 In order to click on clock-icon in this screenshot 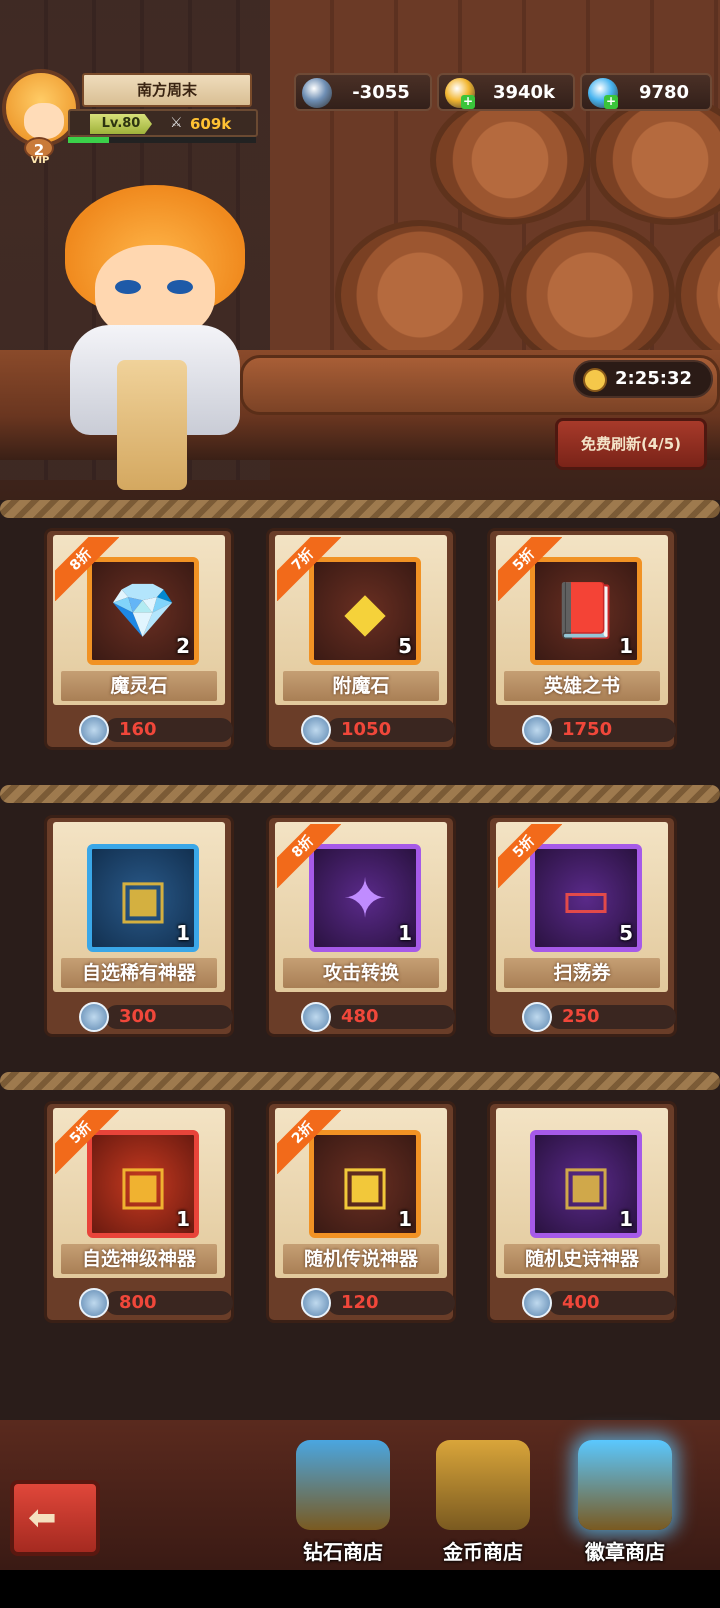, I will do `click(595, 380)`.